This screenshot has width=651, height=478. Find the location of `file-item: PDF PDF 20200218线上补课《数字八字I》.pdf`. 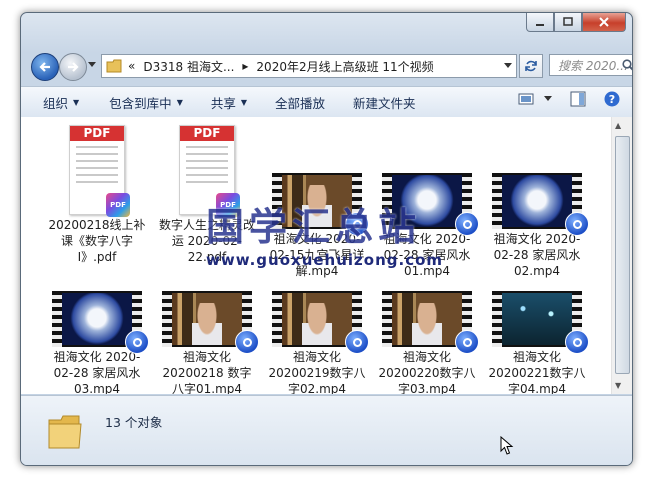

file-item: PDF PDF 20200218线上补课《数字八字I》.pdf is located at coordinates (97, 195).